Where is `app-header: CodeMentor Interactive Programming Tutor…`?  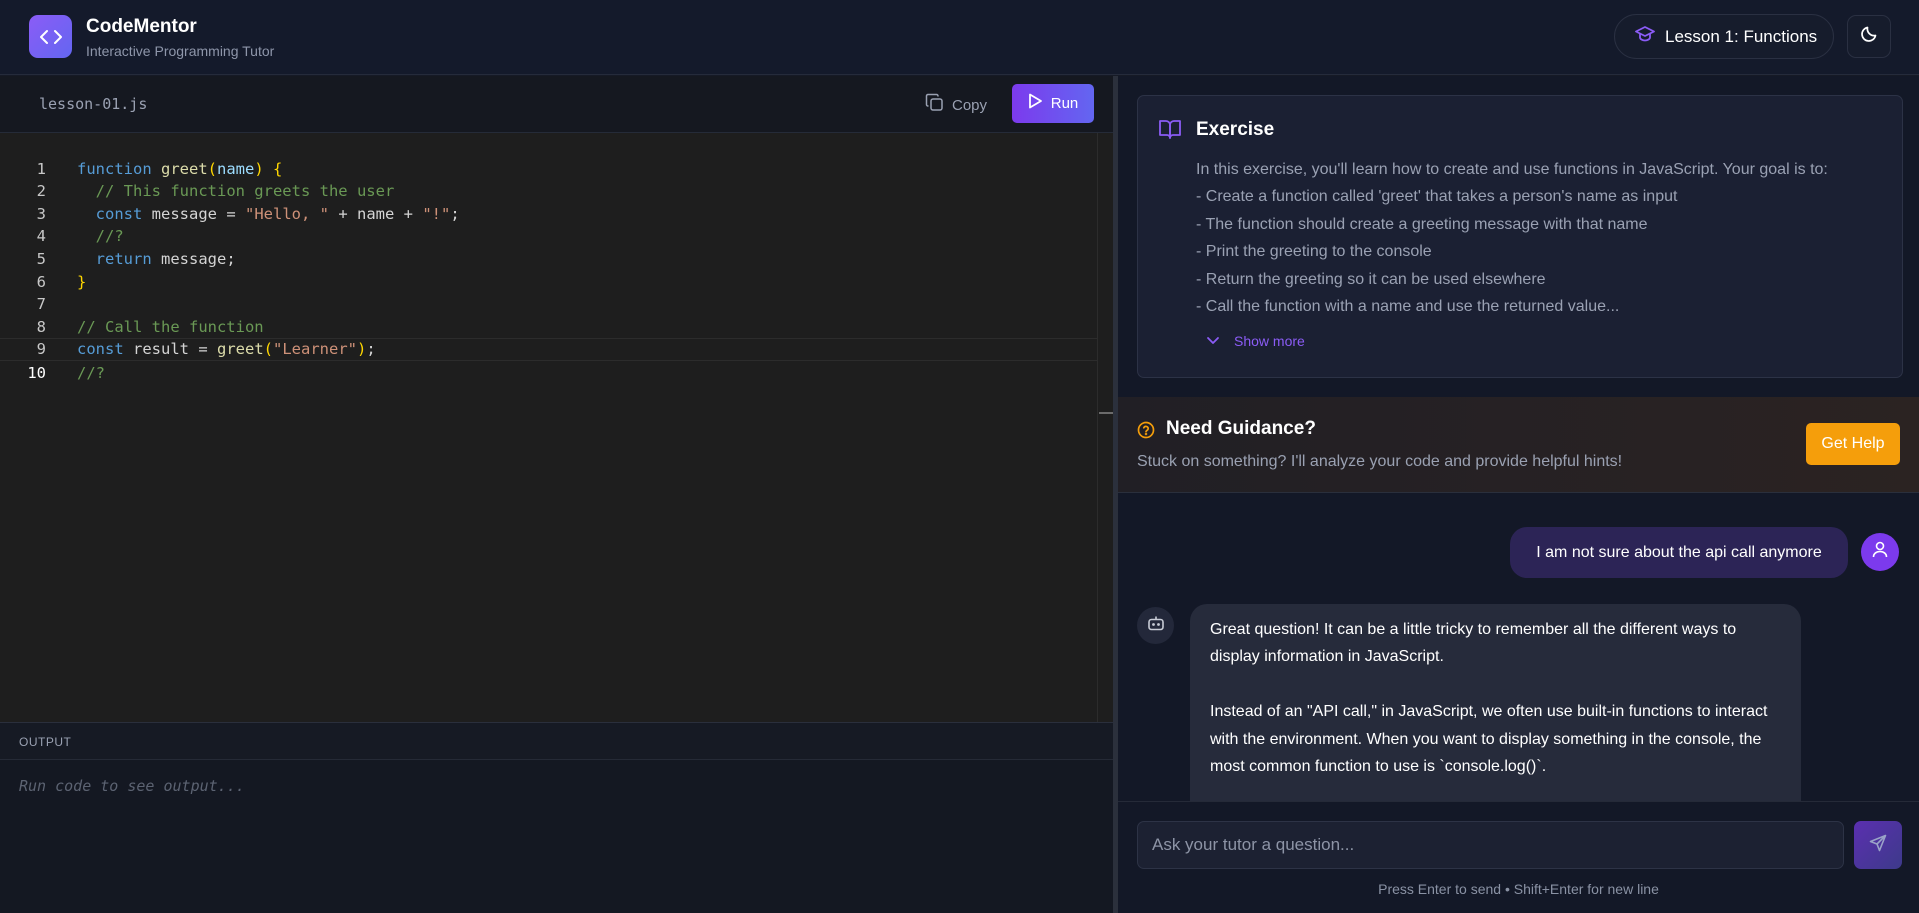 app-header: CodeMentor Interactive Programming Tutor… is located at coordinates (959, 37).